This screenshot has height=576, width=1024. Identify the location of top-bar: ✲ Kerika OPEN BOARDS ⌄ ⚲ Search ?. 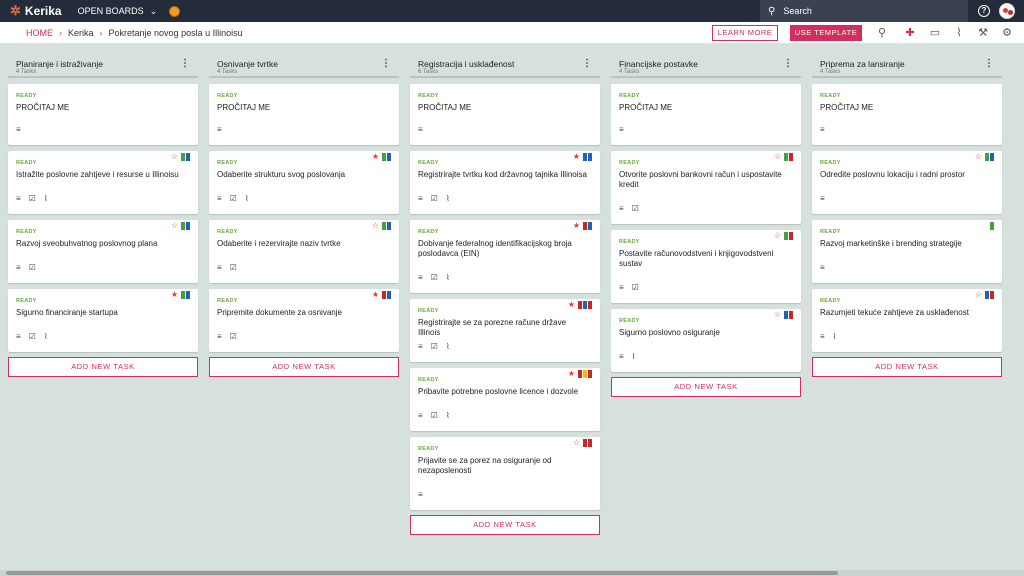
(512, 11).